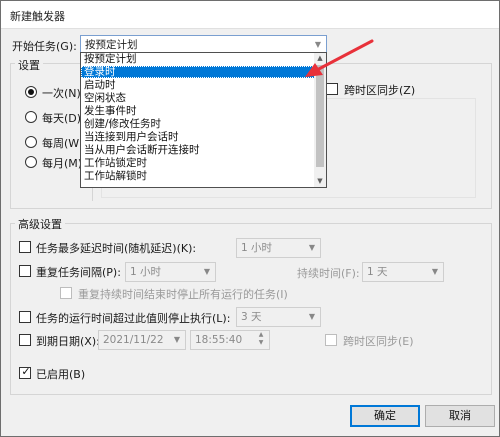 The width and height of the screenshot is (500, 437). Describe the element at coordinates (403, 272) in the screenshot. I see `duration-select: 1 天 ▼` at that location.